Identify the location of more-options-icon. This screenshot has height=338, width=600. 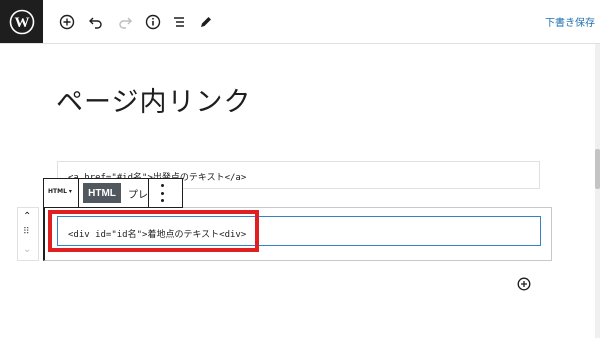
(162, 193).